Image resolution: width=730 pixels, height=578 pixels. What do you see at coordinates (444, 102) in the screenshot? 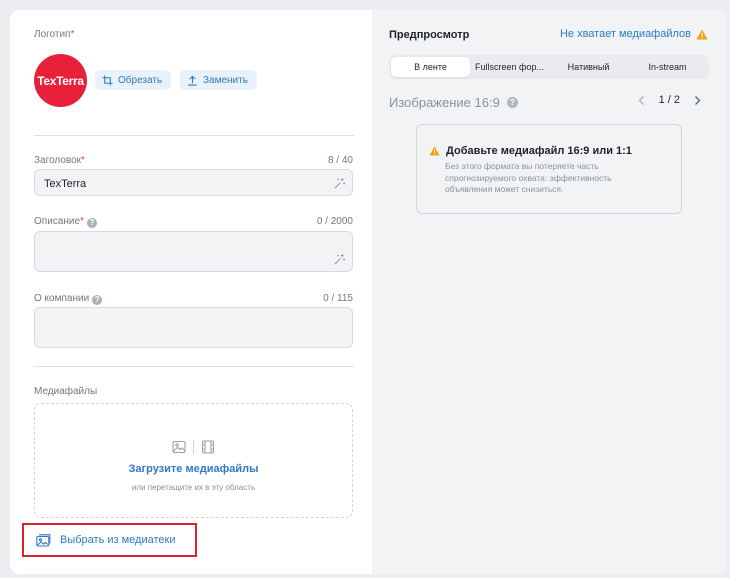
I see `image-format-label: Изображение 16:9` at bounding box center [444, 102].